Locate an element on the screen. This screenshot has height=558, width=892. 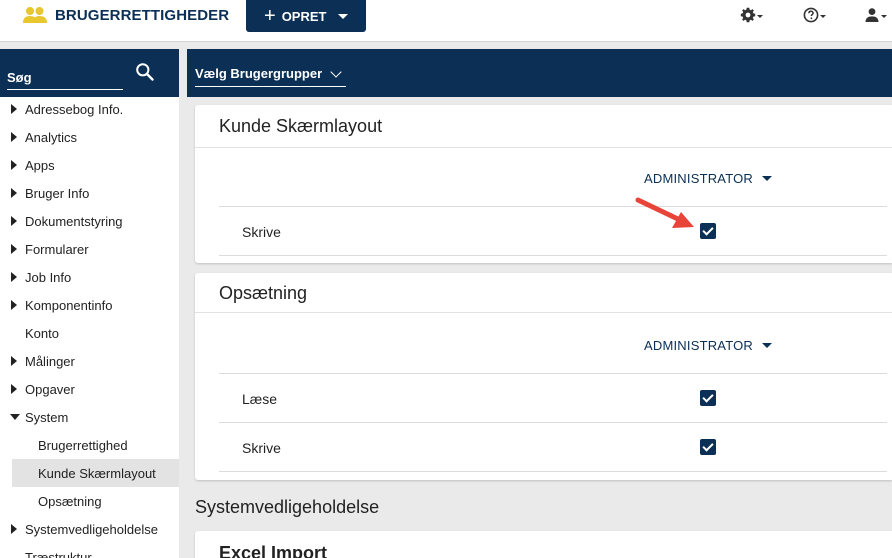
card-title: Kunde Skærmlayout is located at coordinates (301, 126).